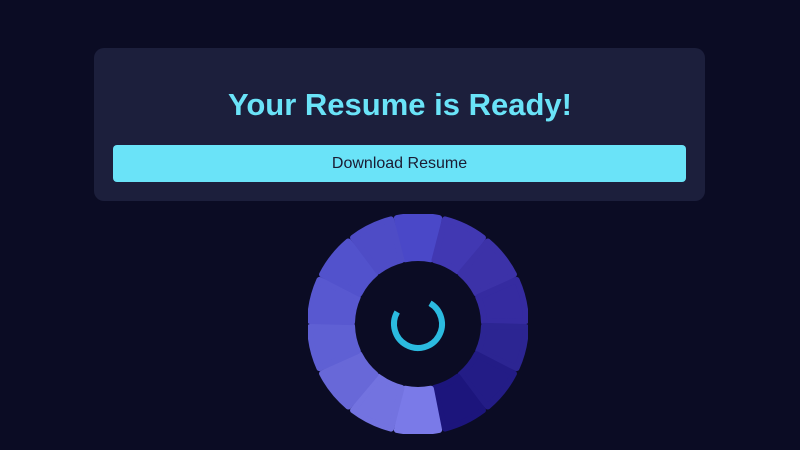 The image size is (800, 450). What do you see at coordinates (399, 163) in the screenshot?
I see `download-resume-button: Download Resume` at bounding box center [399, 163].